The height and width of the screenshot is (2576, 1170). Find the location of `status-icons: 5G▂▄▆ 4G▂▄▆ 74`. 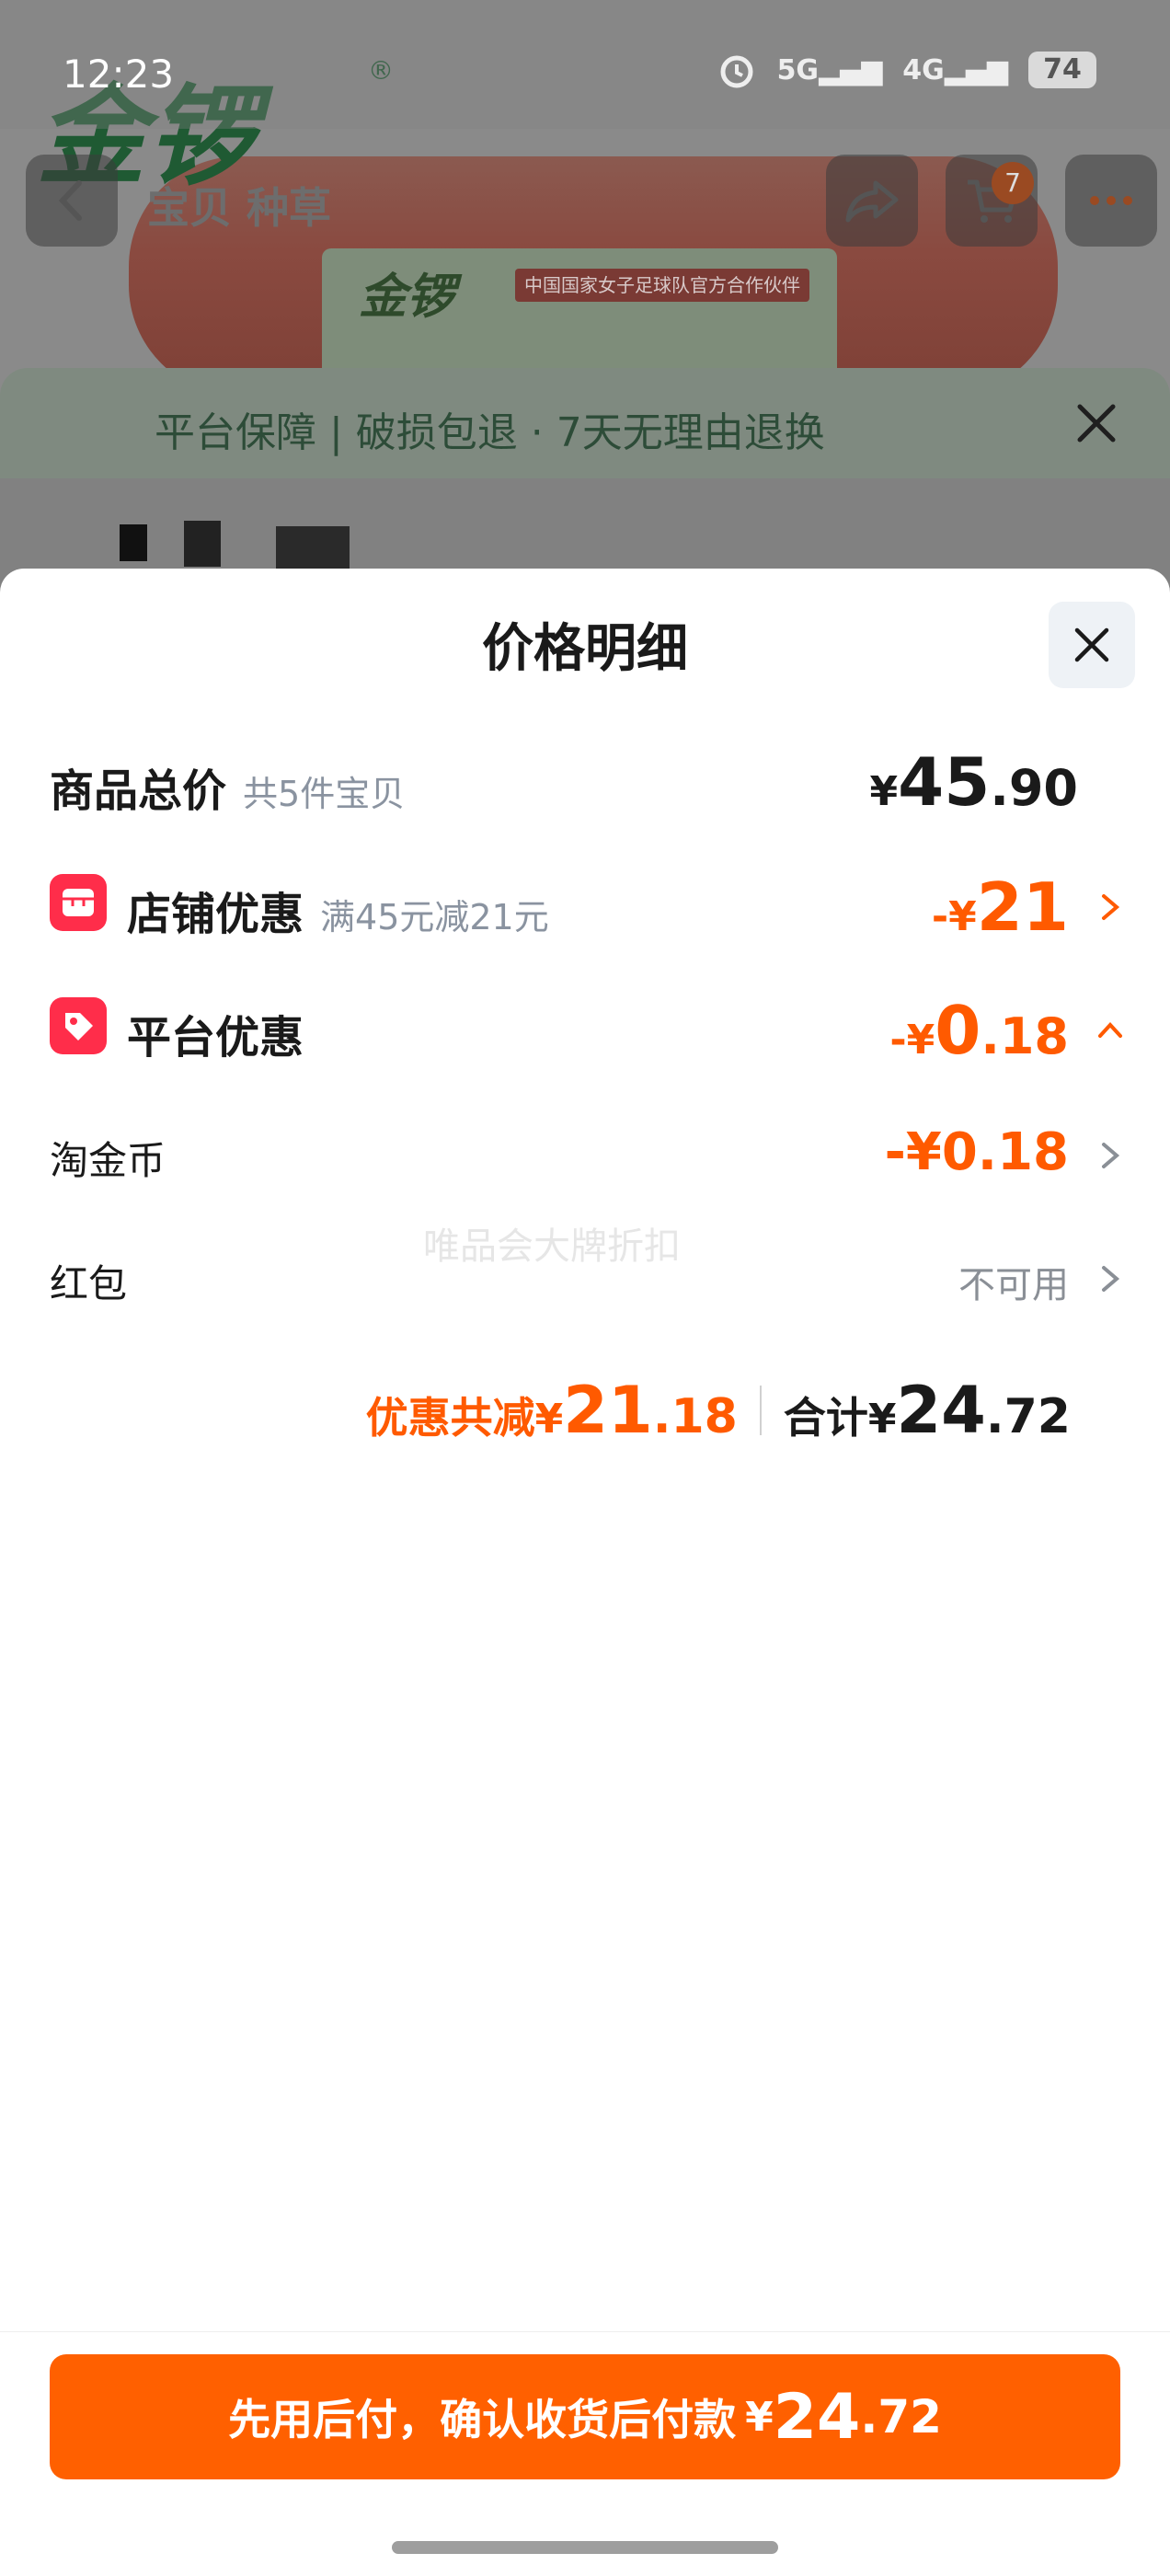

status-icons: 5G▂▄▆ 4G▂▄▆ 74 is located at coordinates (906, 70).